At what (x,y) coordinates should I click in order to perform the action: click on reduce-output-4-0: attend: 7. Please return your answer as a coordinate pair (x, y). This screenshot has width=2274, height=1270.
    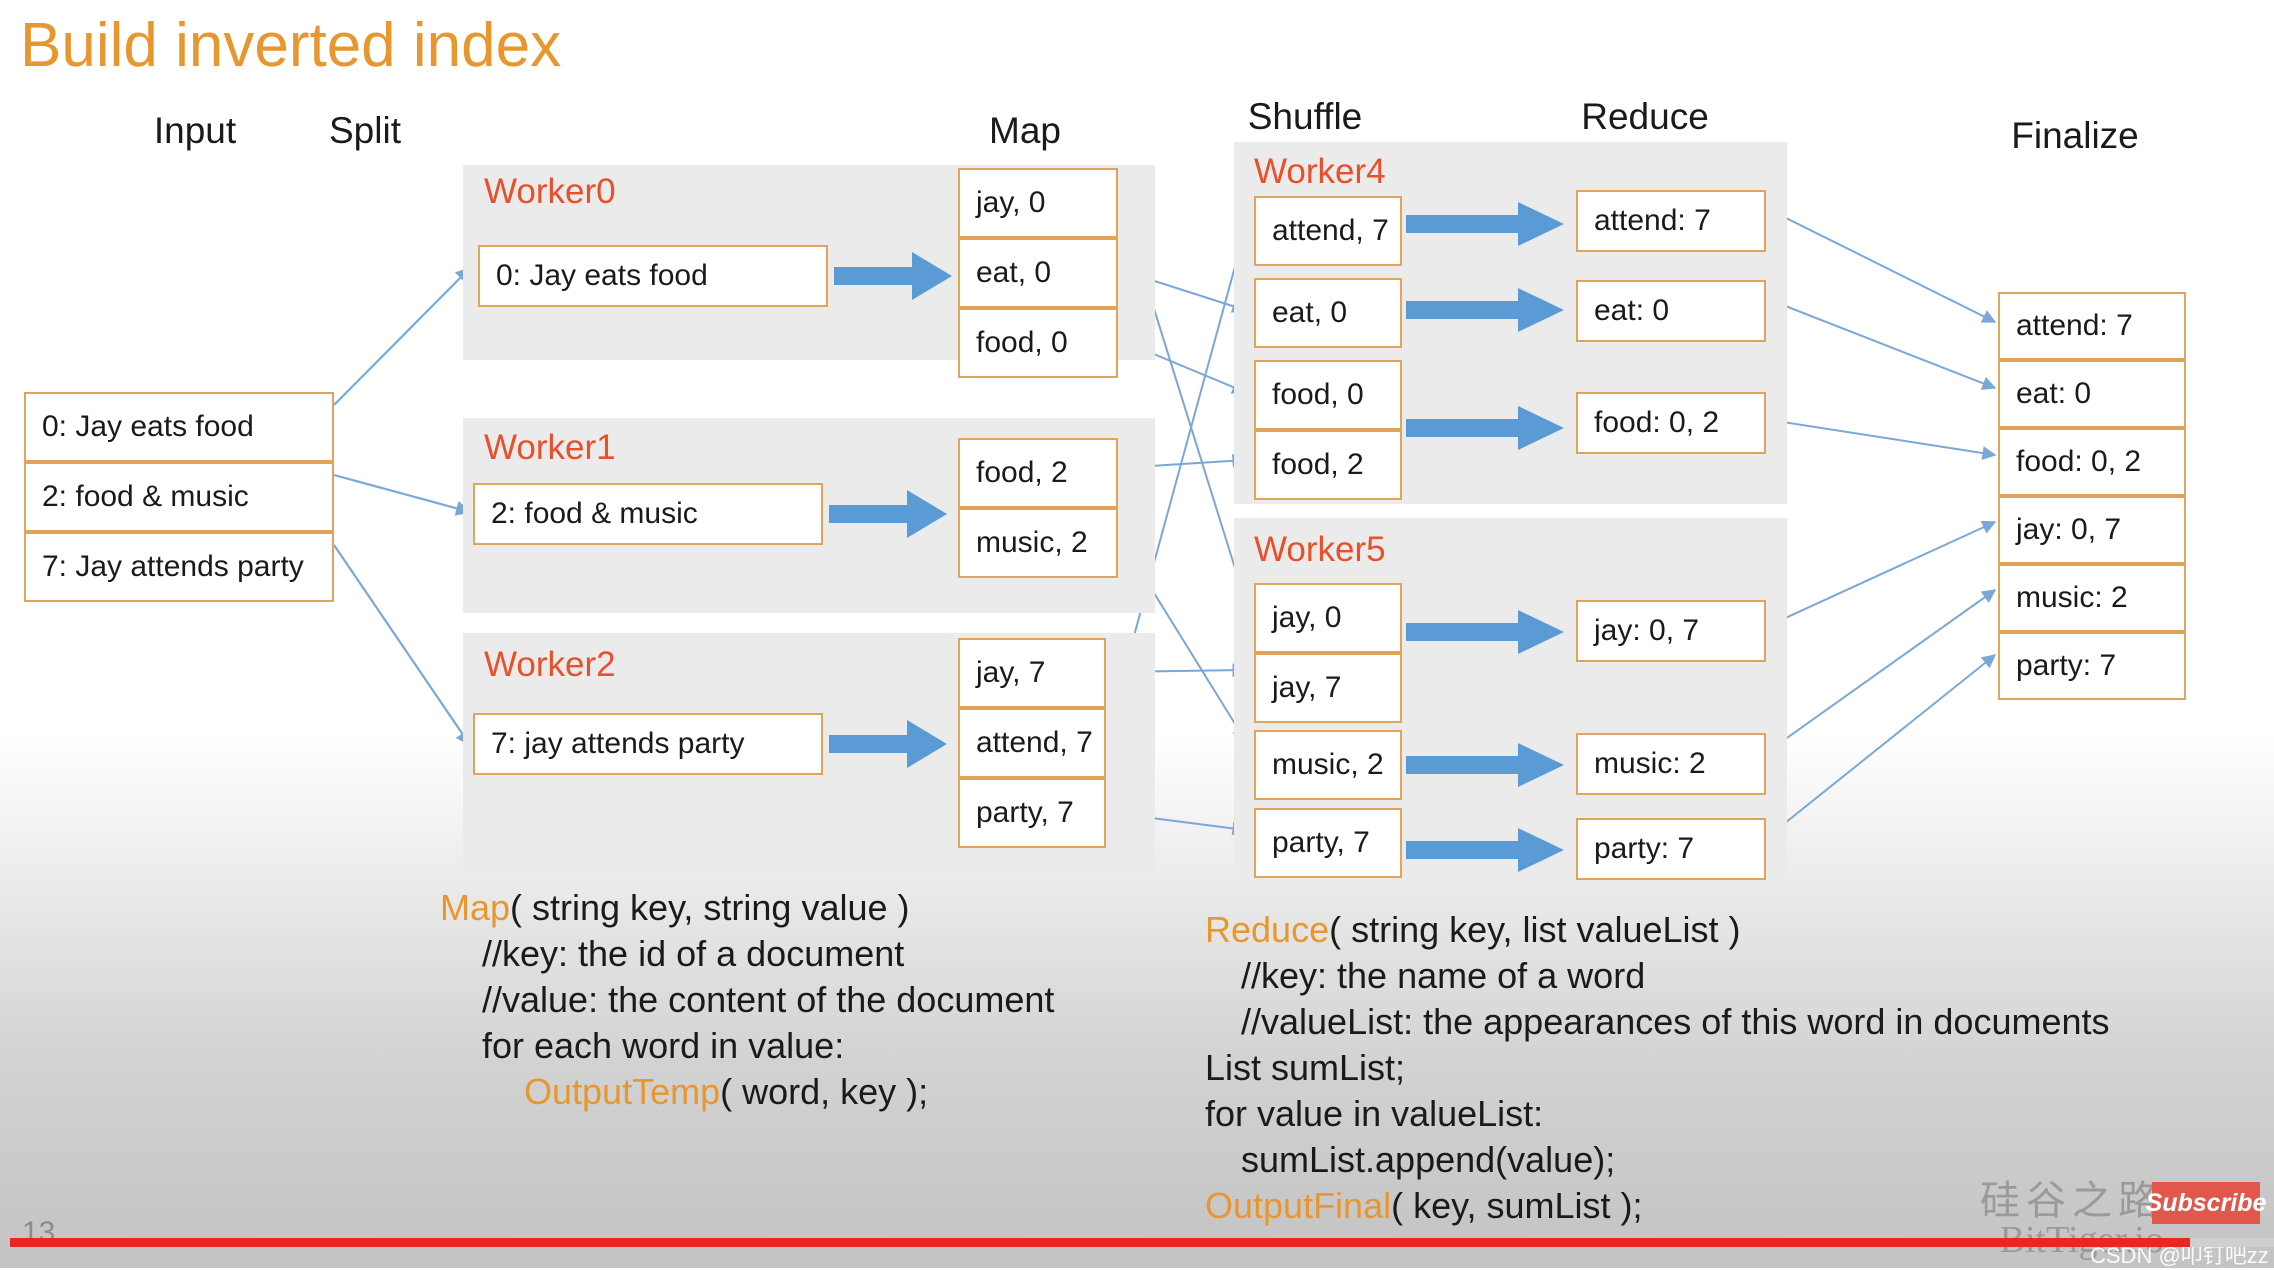
    Looking at the image, I should click on (1671, 221).